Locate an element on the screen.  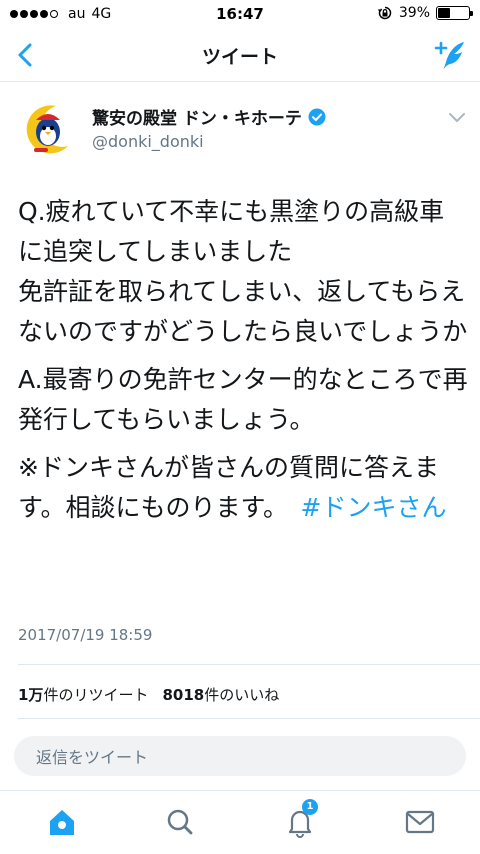
likes-count: 8018 is located at coordinates (183, 695).